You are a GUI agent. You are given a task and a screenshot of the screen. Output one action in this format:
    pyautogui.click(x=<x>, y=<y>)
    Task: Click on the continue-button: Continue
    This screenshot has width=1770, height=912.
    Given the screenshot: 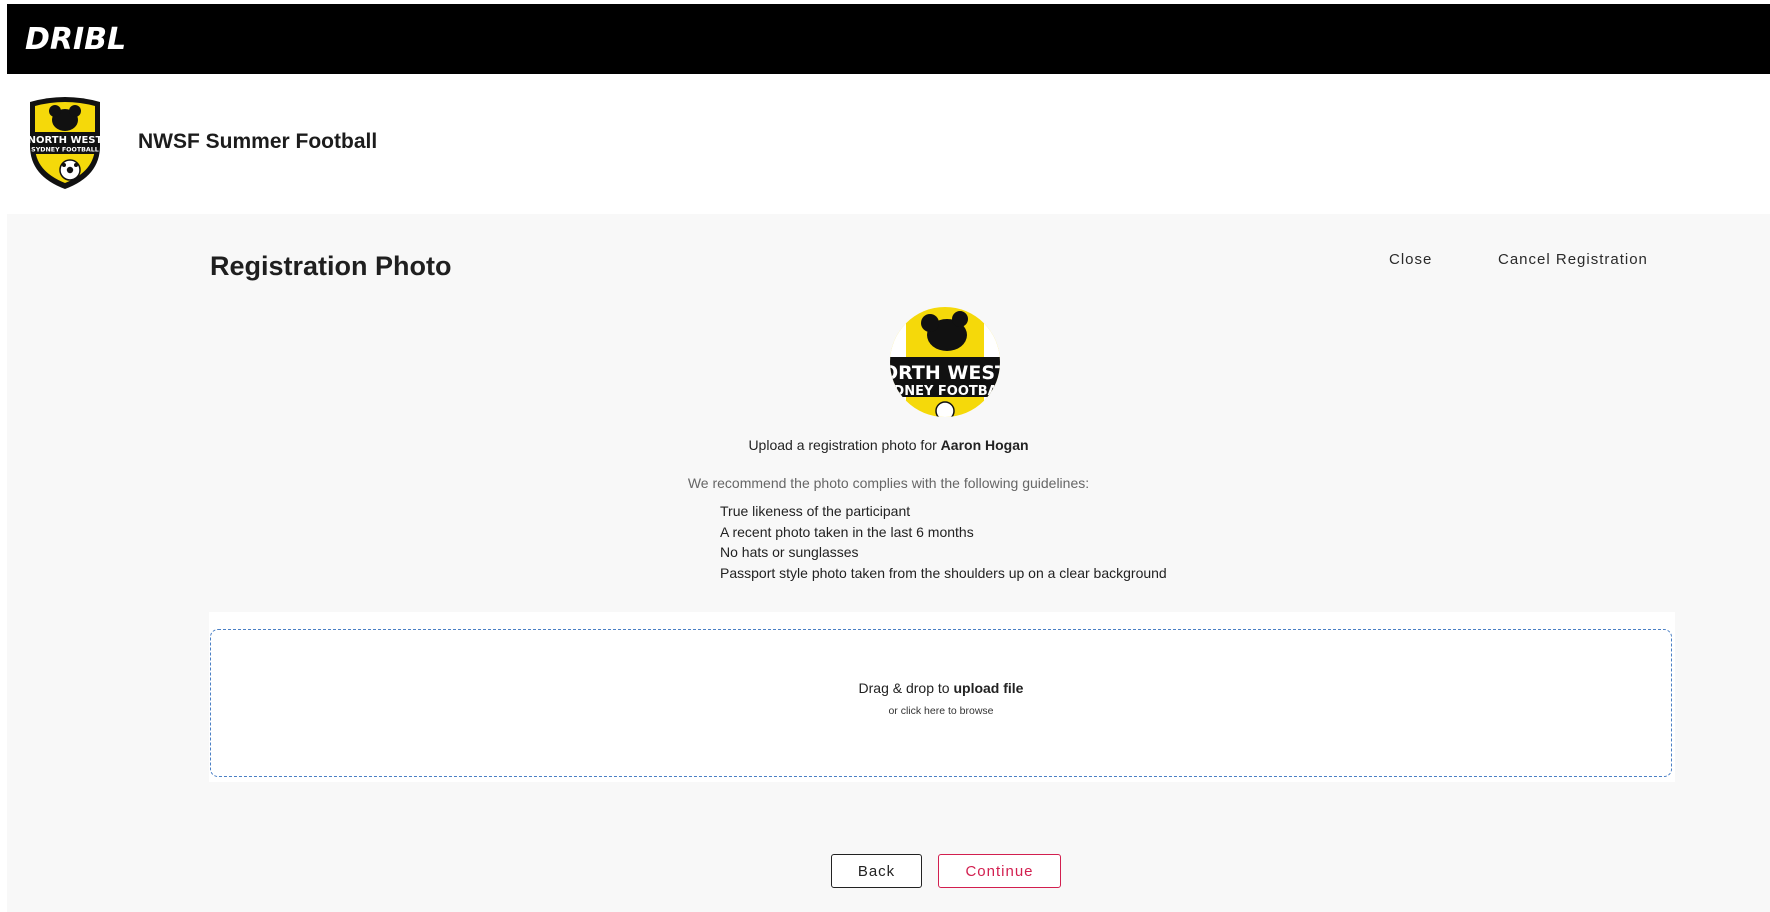 What is the action you would take?
    pyautogui.click(x=999, y=871)
    